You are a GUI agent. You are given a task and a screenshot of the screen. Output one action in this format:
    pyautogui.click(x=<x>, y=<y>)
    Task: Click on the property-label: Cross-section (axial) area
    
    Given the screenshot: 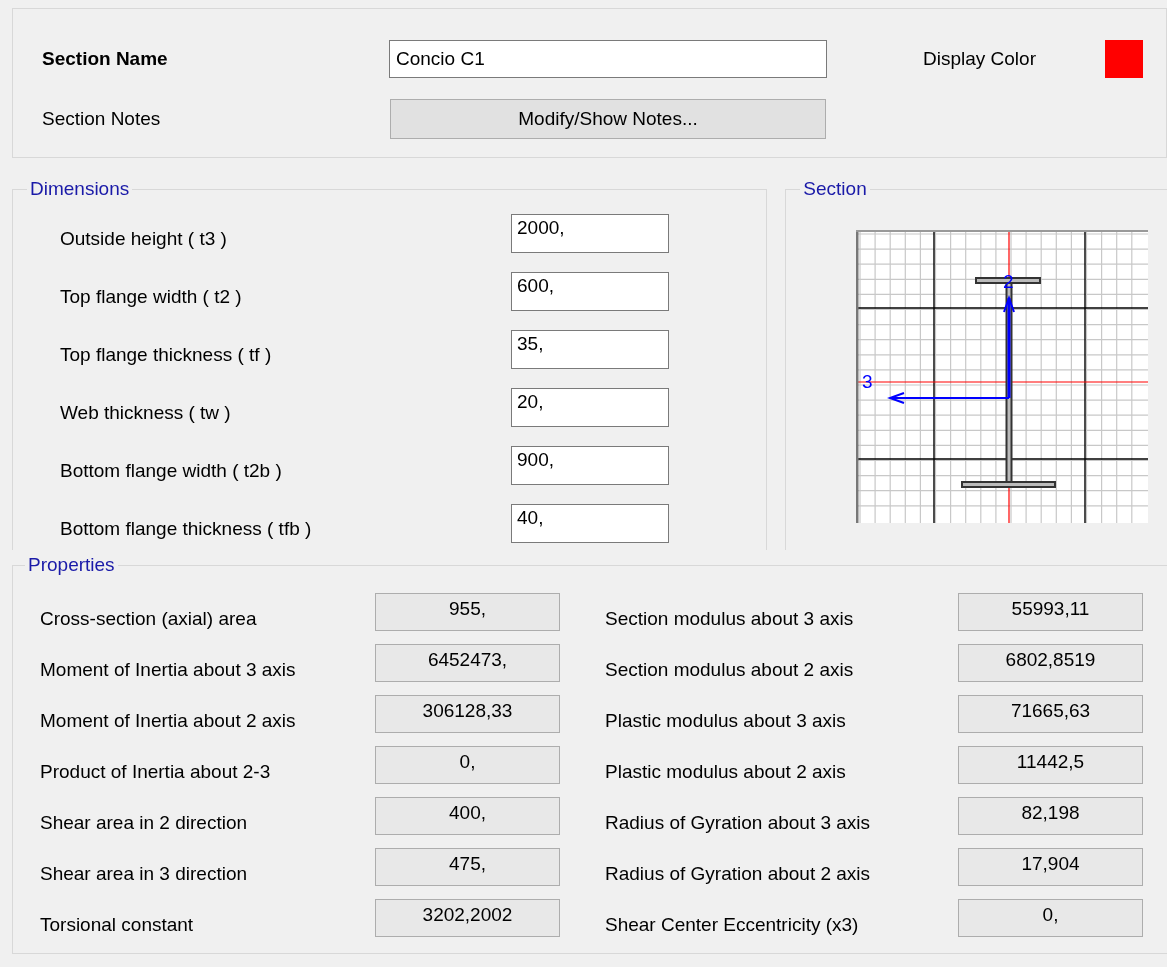 What is the action you would take?
    pyautogui.click(x=149, y=618)
    